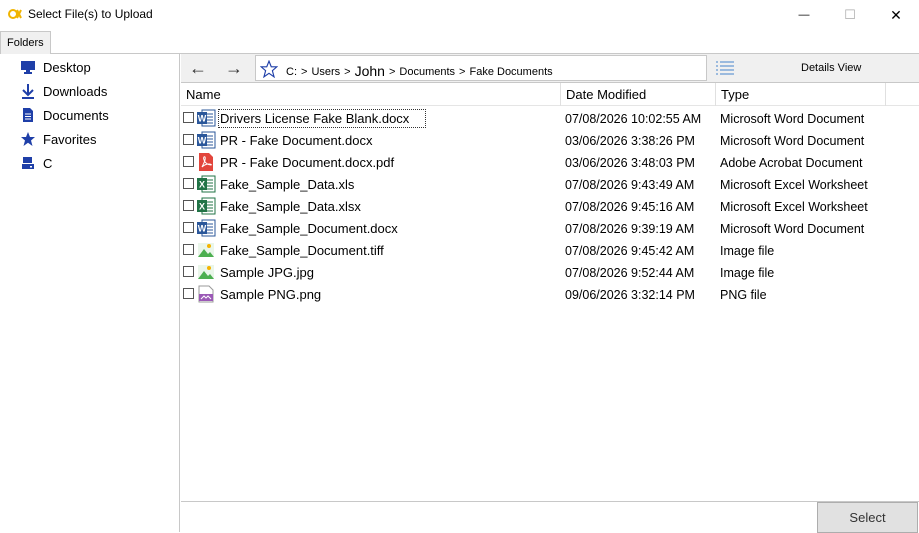 The height and width of the screenshot is (533, 919). What do you see at coordinates (630, 229) in the screenshot?
I see `file-date: 07/08/2026 9:39:19 AM` at bounding box center [630, 229].